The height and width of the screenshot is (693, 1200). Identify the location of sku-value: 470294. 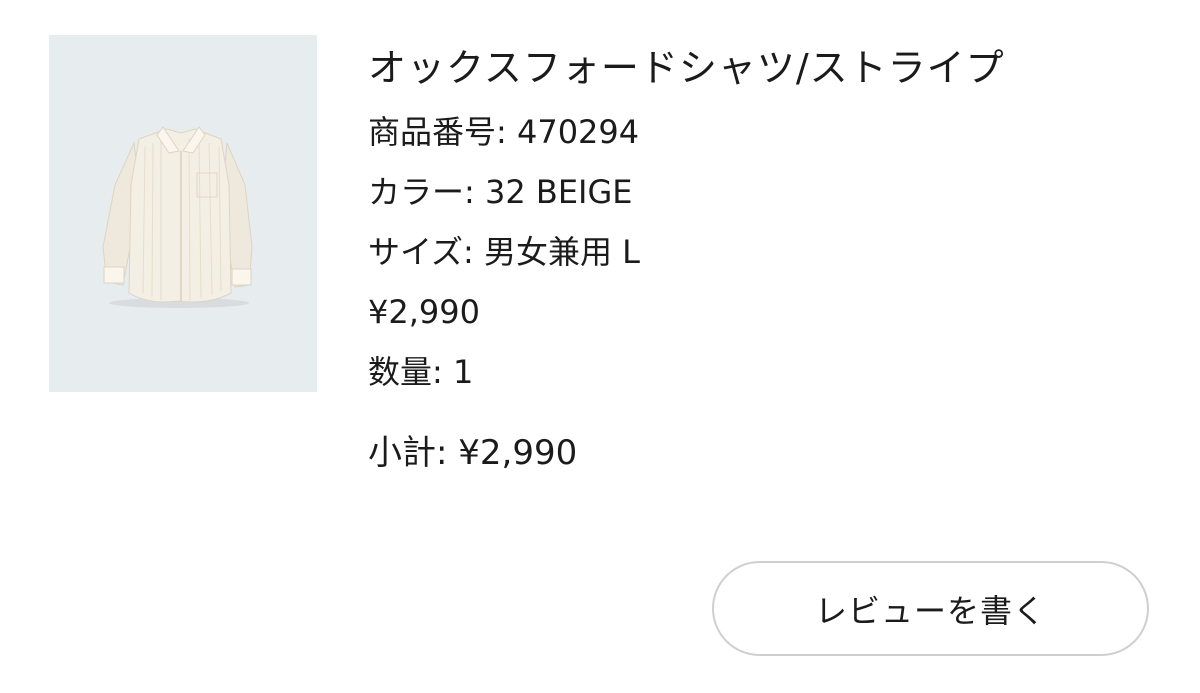
(578, 132).